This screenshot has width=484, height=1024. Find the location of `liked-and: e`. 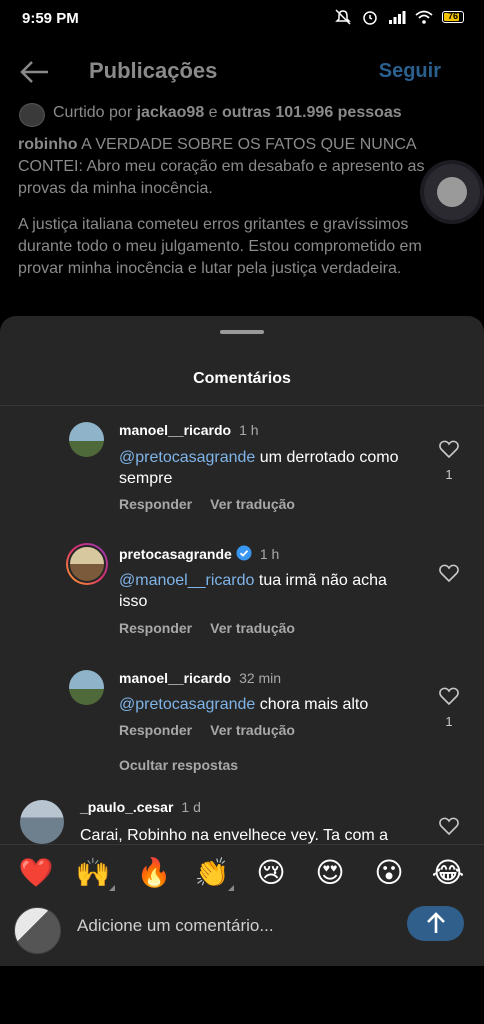

liked-and: e is located at coordinates (213, 112).